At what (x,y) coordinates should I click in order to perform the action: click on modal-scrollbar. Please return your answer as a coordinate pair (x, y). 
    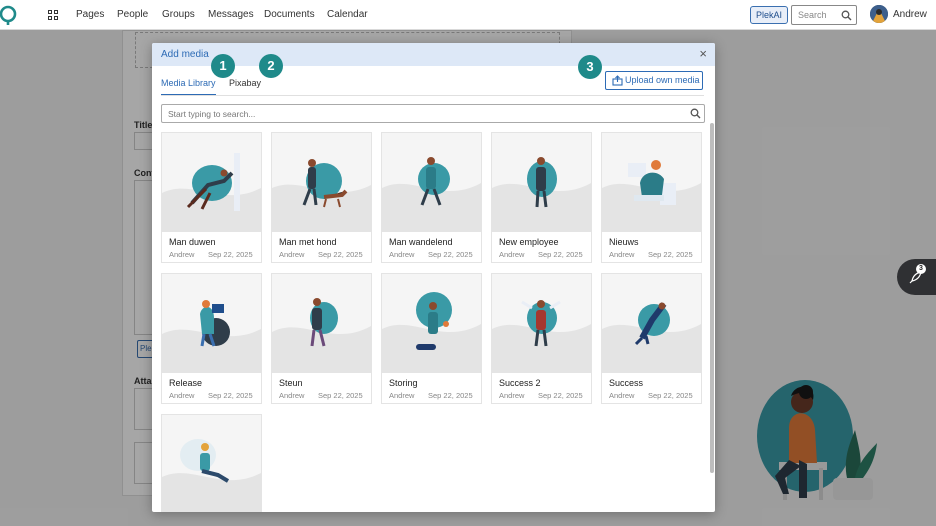
    Looking at the image, I should click on (712, 298).